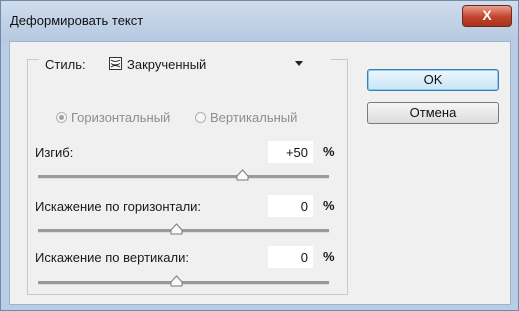 The width and height of the screenshot is (519, 311). What do you see at coordinates (299, 63) in the screenshot?
I see `chevron-down-icon` at bounding box center [299, 63].